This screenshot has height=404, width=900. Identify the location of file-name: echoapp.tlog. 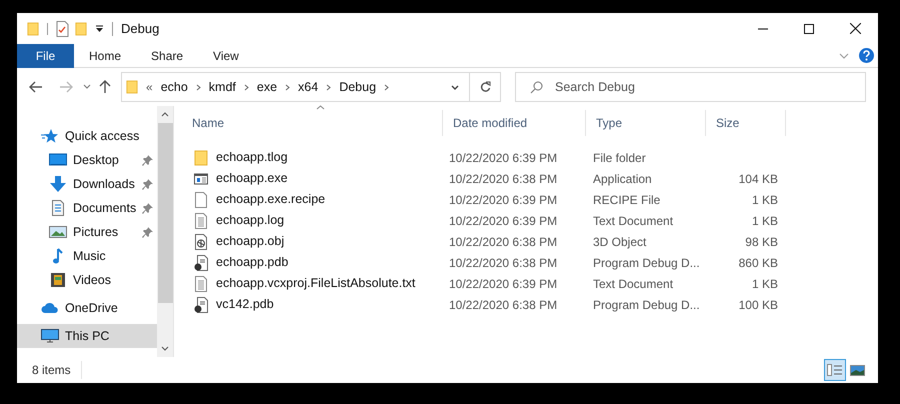
(252, 157).